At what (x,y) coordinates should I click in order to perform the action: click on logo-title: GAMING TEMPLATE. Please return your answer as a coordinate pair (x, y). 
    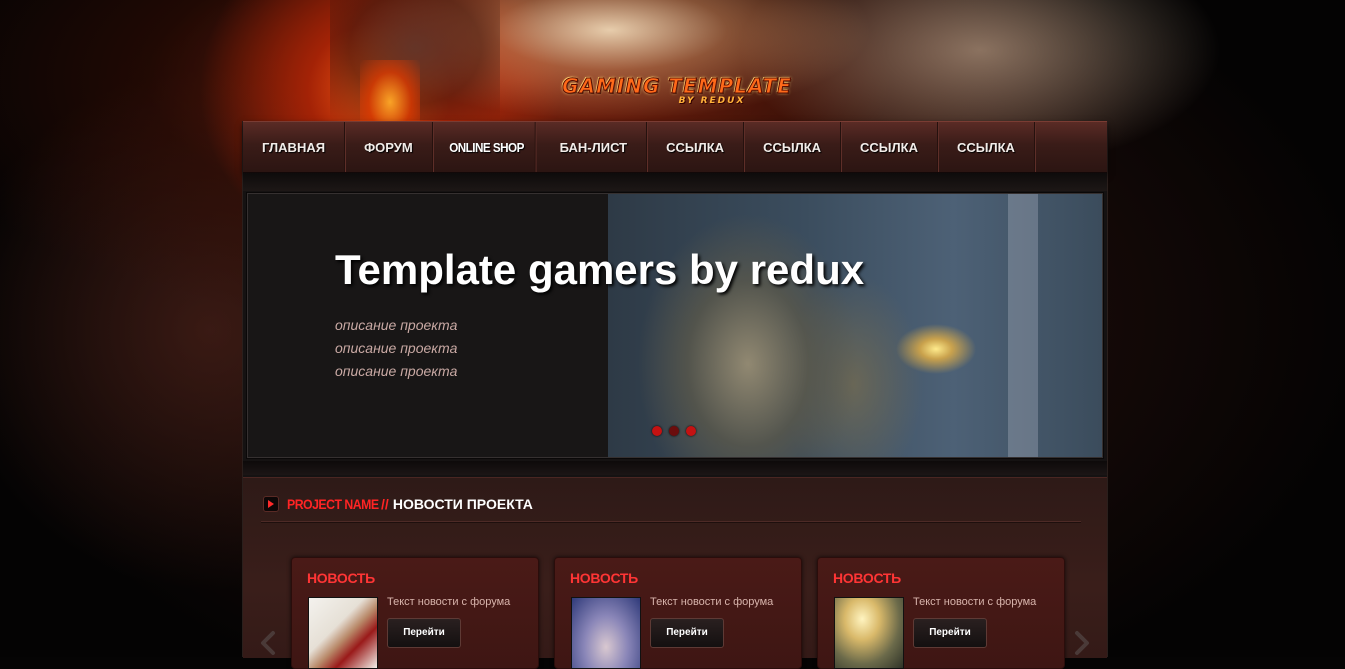
    Looking at the image, I should click on (677, 86).